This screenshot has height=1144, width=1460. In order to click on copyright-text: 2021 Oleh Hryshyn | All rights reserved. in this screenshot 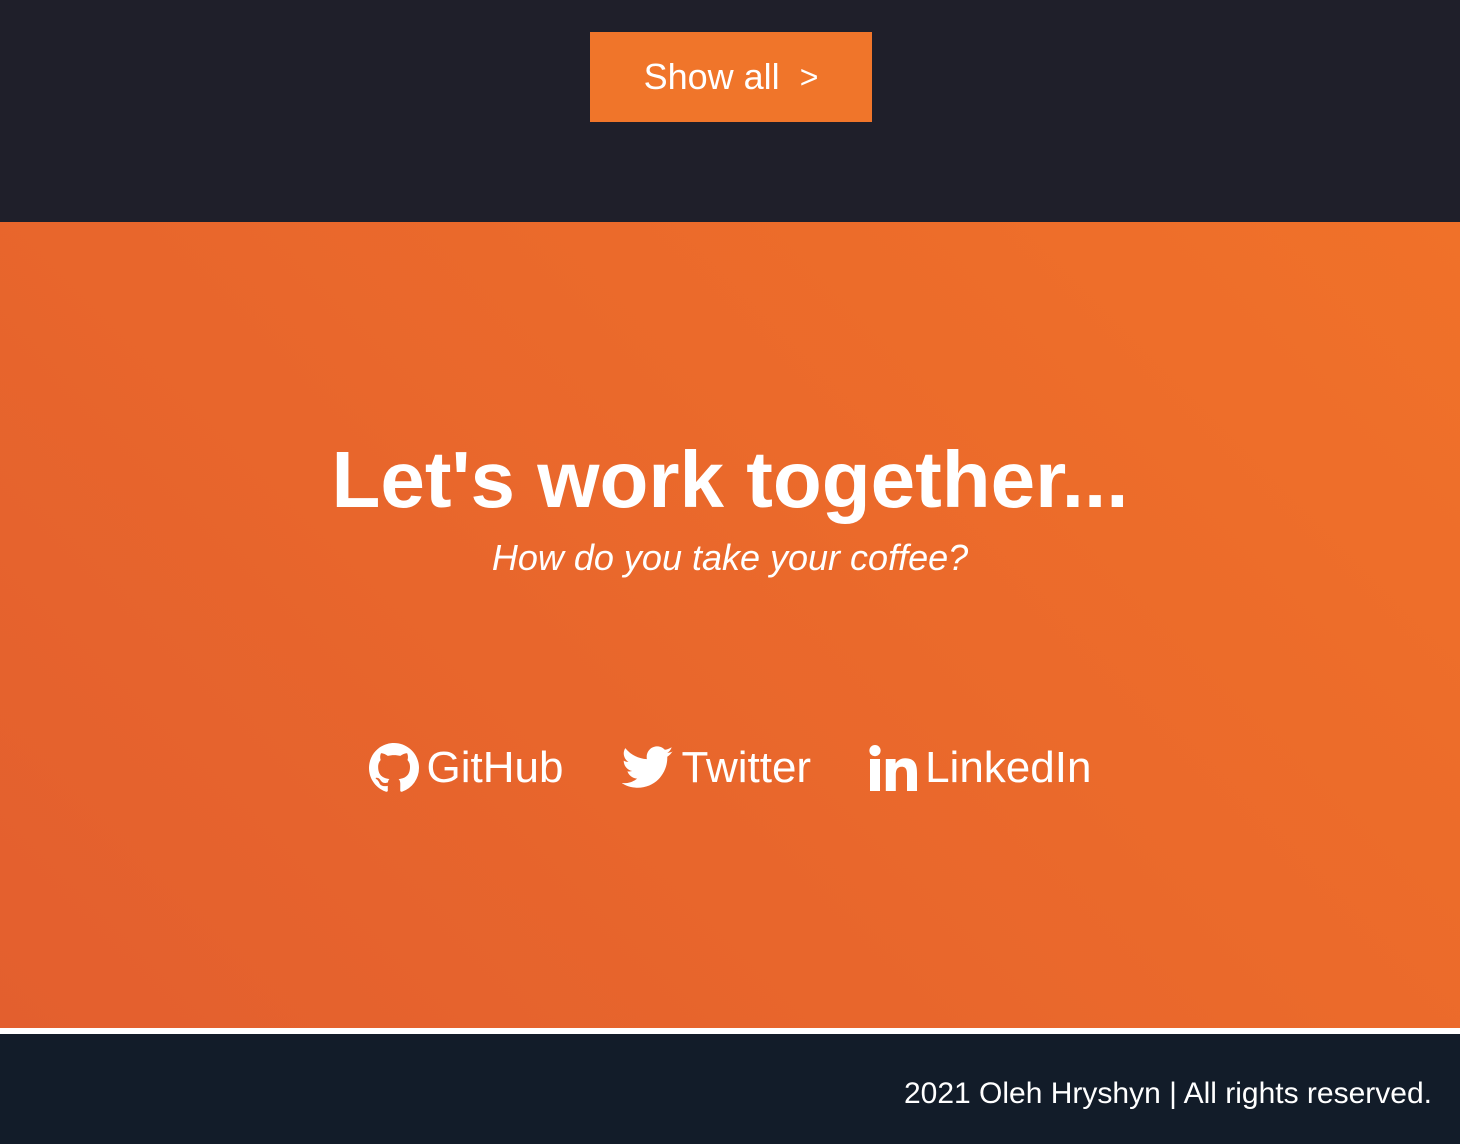, I will do `click(1167, 1093)`.